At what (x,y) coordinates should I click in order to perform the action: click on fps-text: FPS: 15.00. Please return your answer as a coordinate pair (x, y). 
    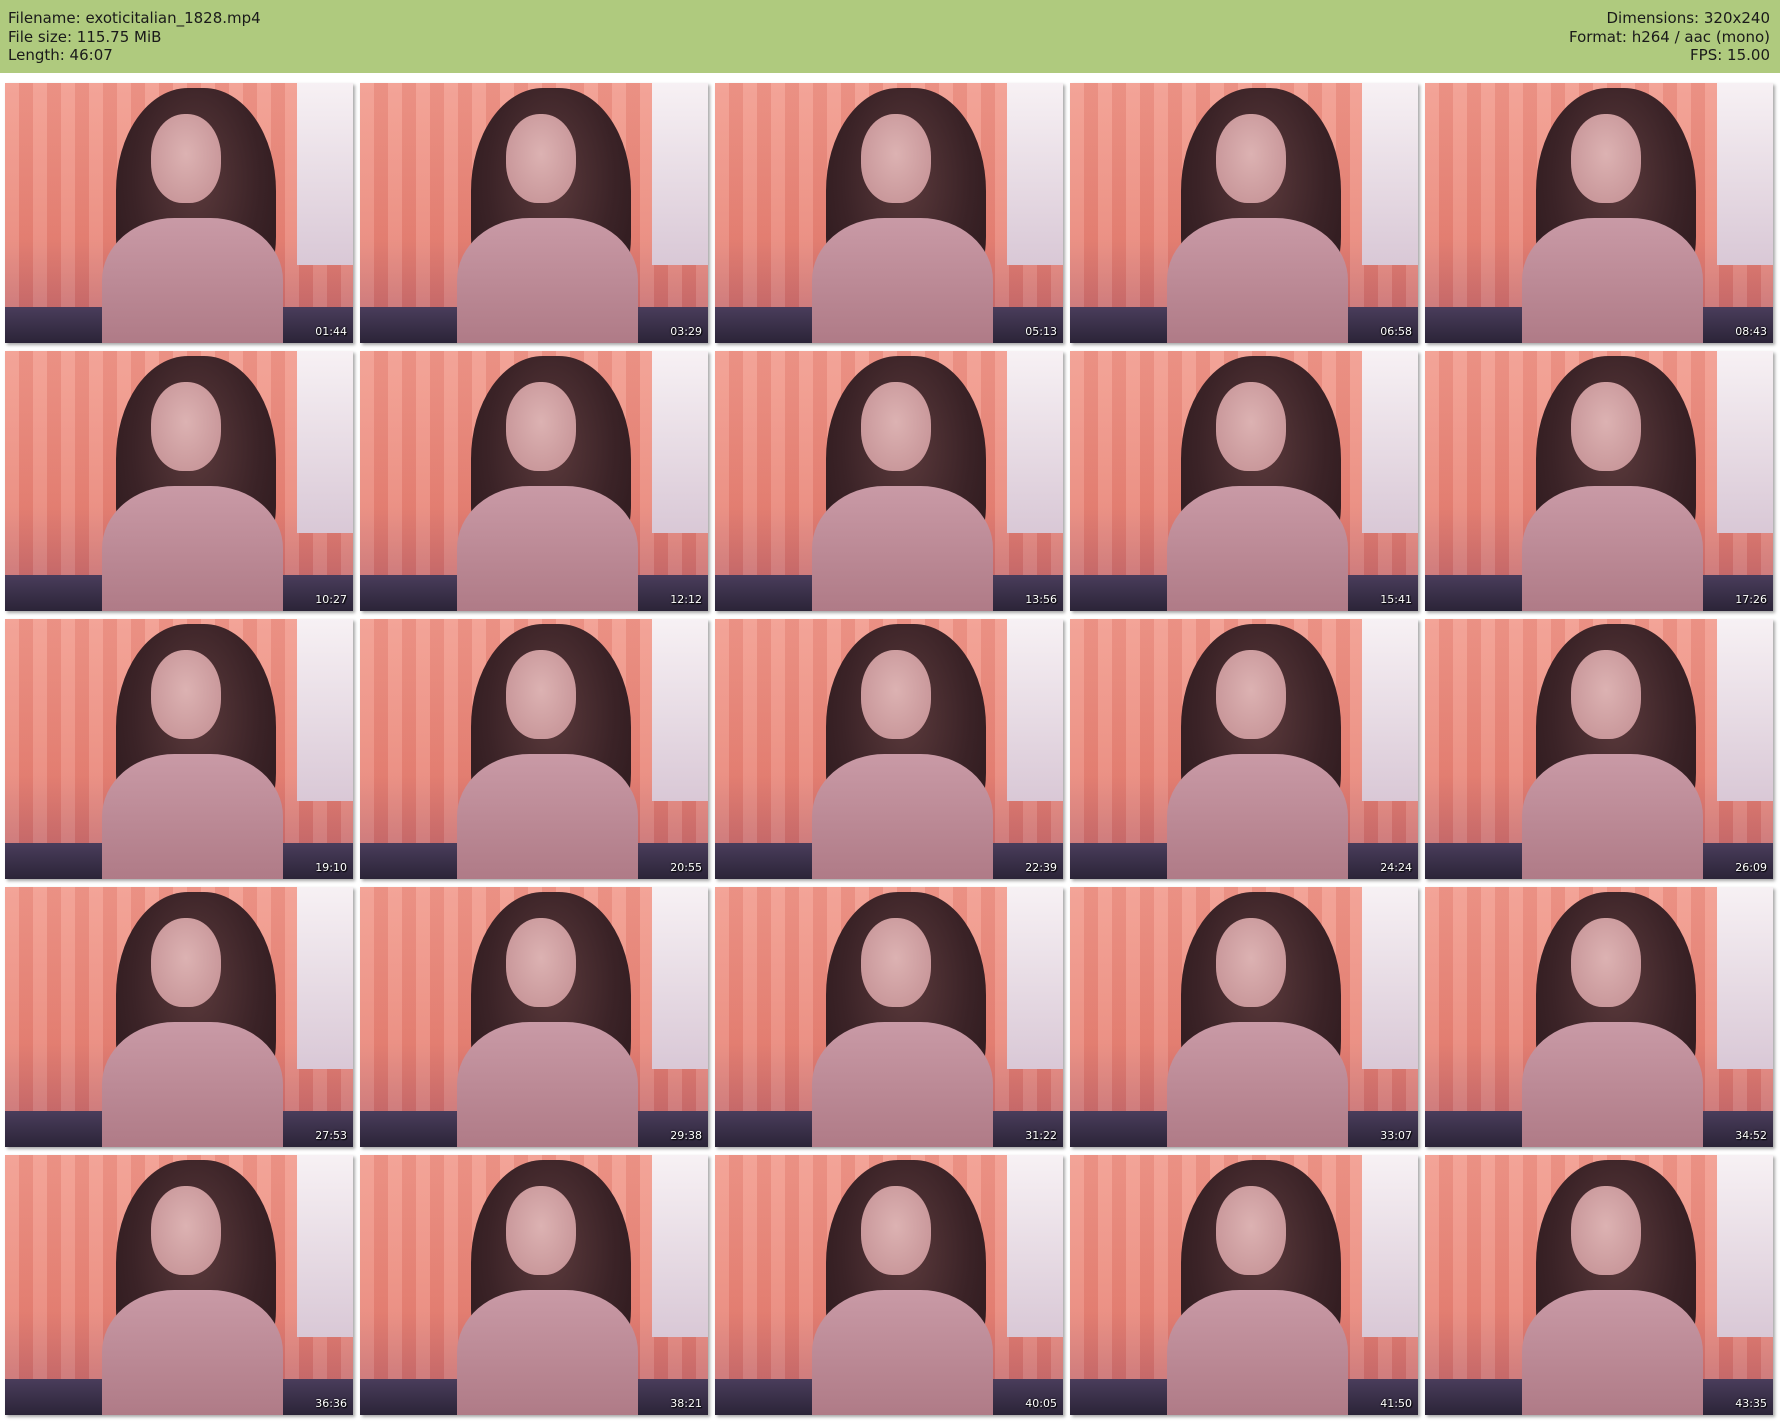
    Looking at the image, I should click on (1730, 55).